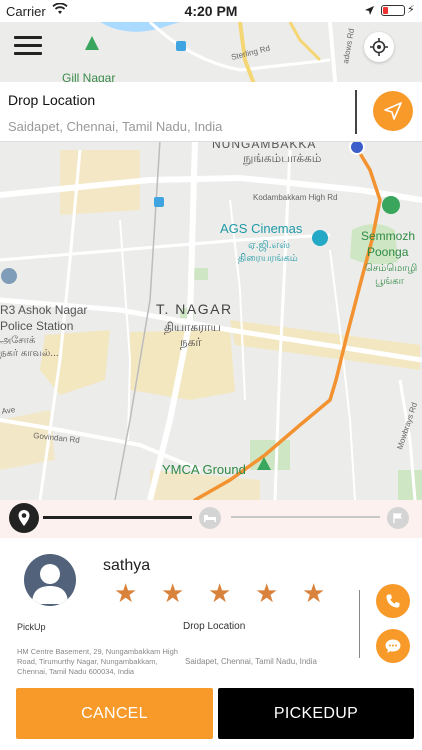 This screenshot has height=750, width=422. I want to click on navigation-arrow-icon, so click(393, 111).